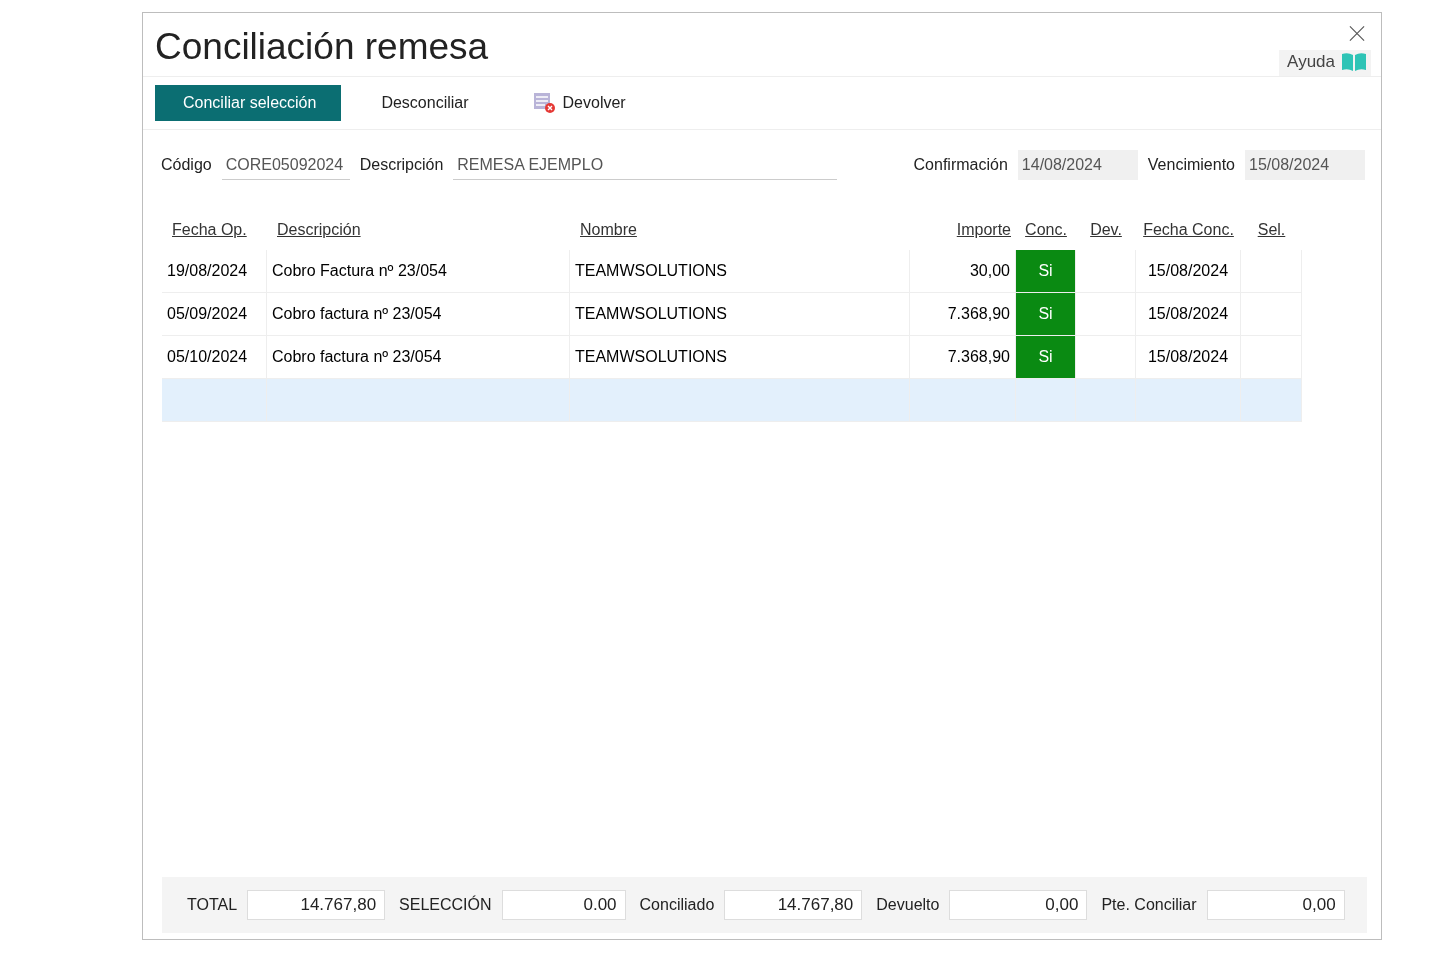 The image size is (1431, 955). Describe the element at coordinates (989, 271) in the screenshot. I see `table-cell: 30,00` at that location.